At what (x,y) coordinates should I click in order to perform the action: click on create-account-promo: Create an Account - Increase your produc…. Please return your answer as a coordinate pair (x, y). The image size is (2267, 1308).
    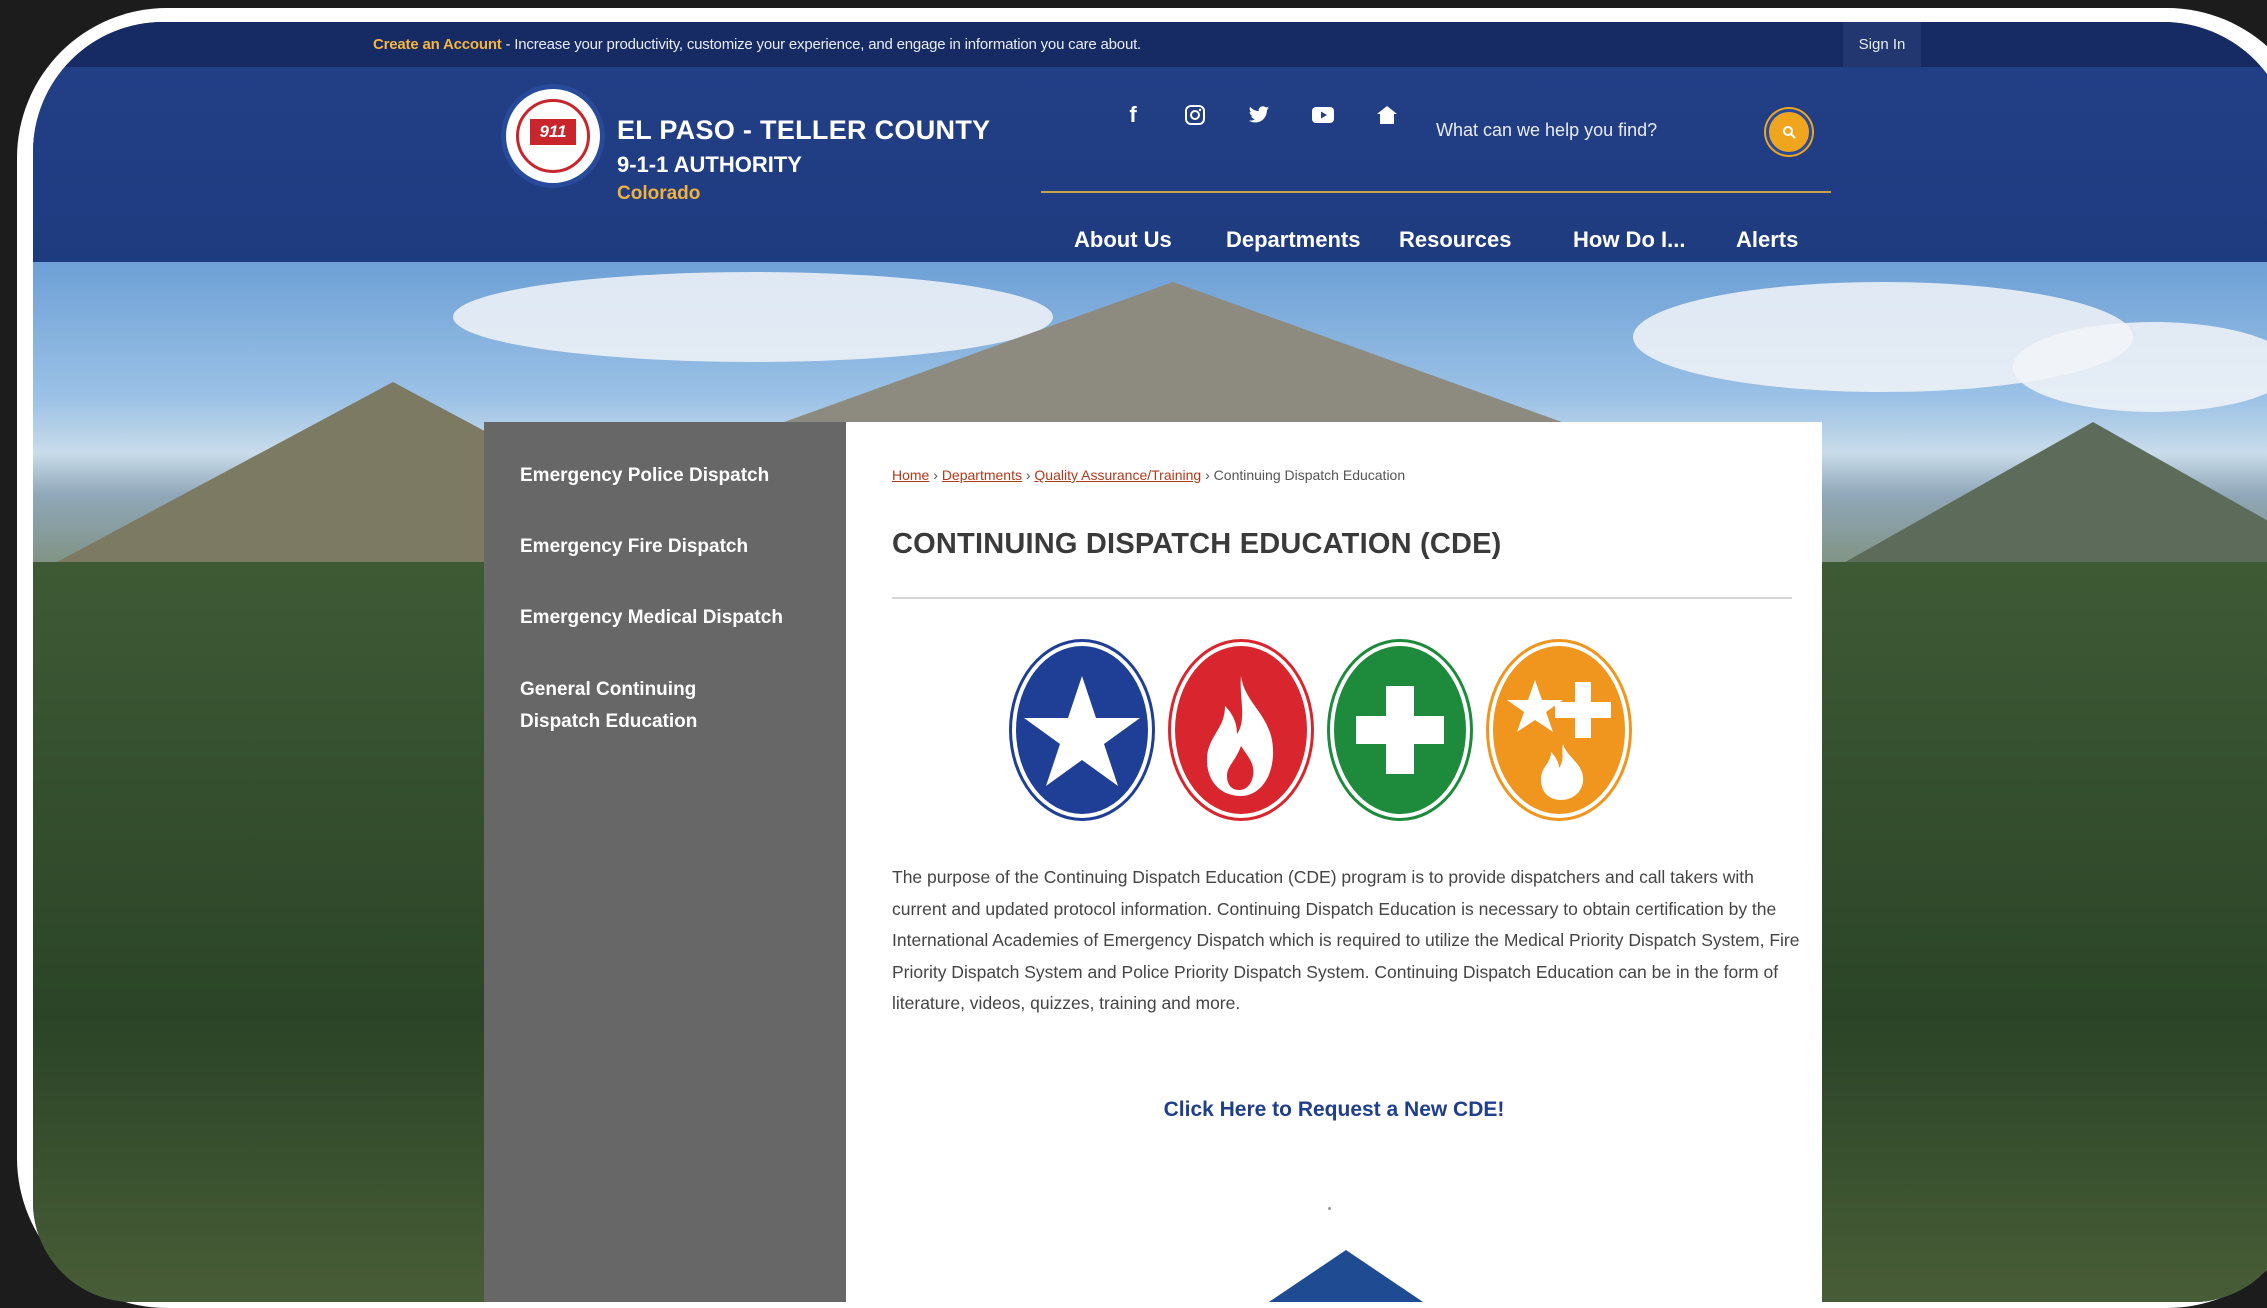
    Looking at the image, I should click on (757, 44).